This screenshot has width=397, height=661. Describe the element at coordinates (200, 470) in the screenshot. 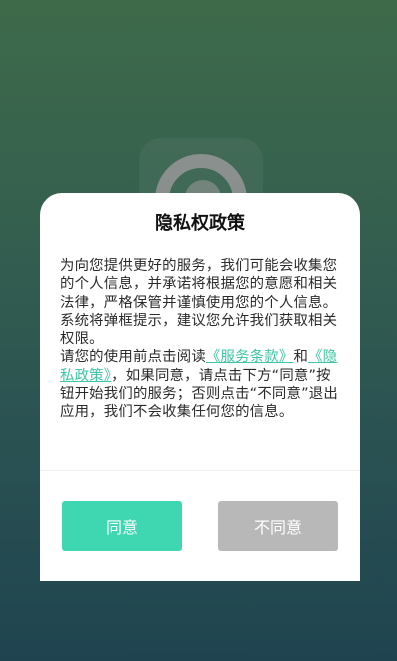

I see `divider` at that location.